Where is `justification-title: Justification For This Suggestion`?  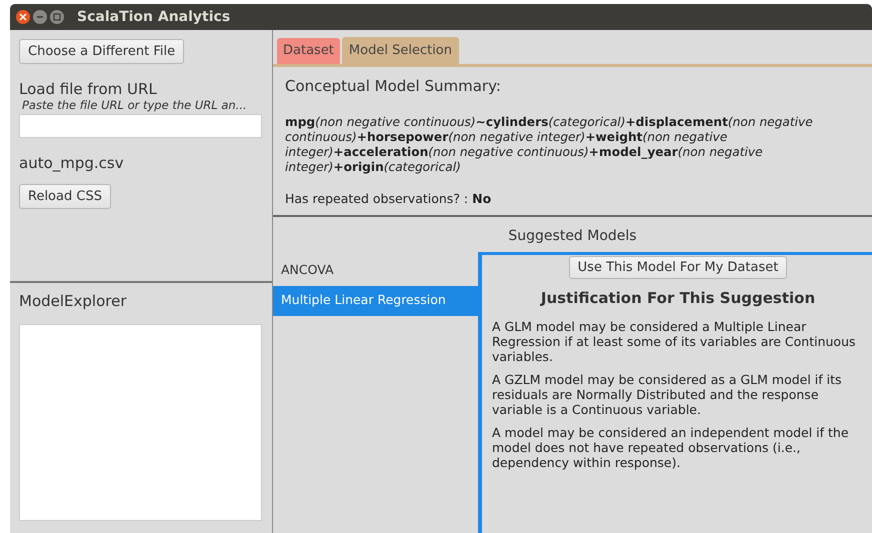
justification-title: Justification For This Suggestion is located at coordinates (678, 298).